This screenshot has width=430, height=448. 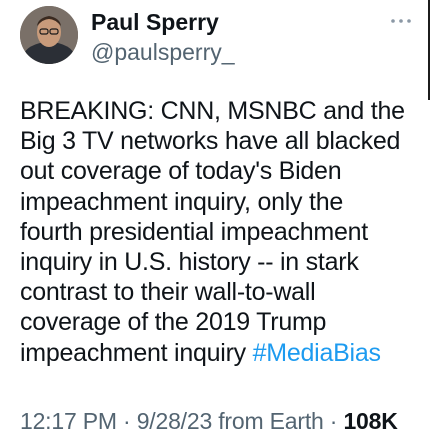 I want to click on author-handle: @paulsperry_, so click(x=163, y=52).